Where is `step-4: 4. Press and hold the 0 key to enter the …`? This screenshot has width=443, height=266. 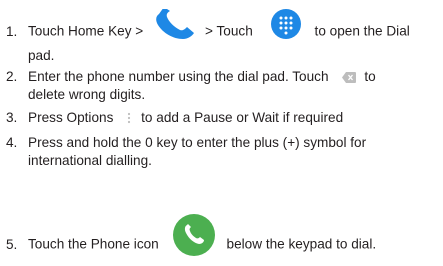
step-4: 4. Press and hold the 0 key to enter the … is located at coordinates (222, 152).